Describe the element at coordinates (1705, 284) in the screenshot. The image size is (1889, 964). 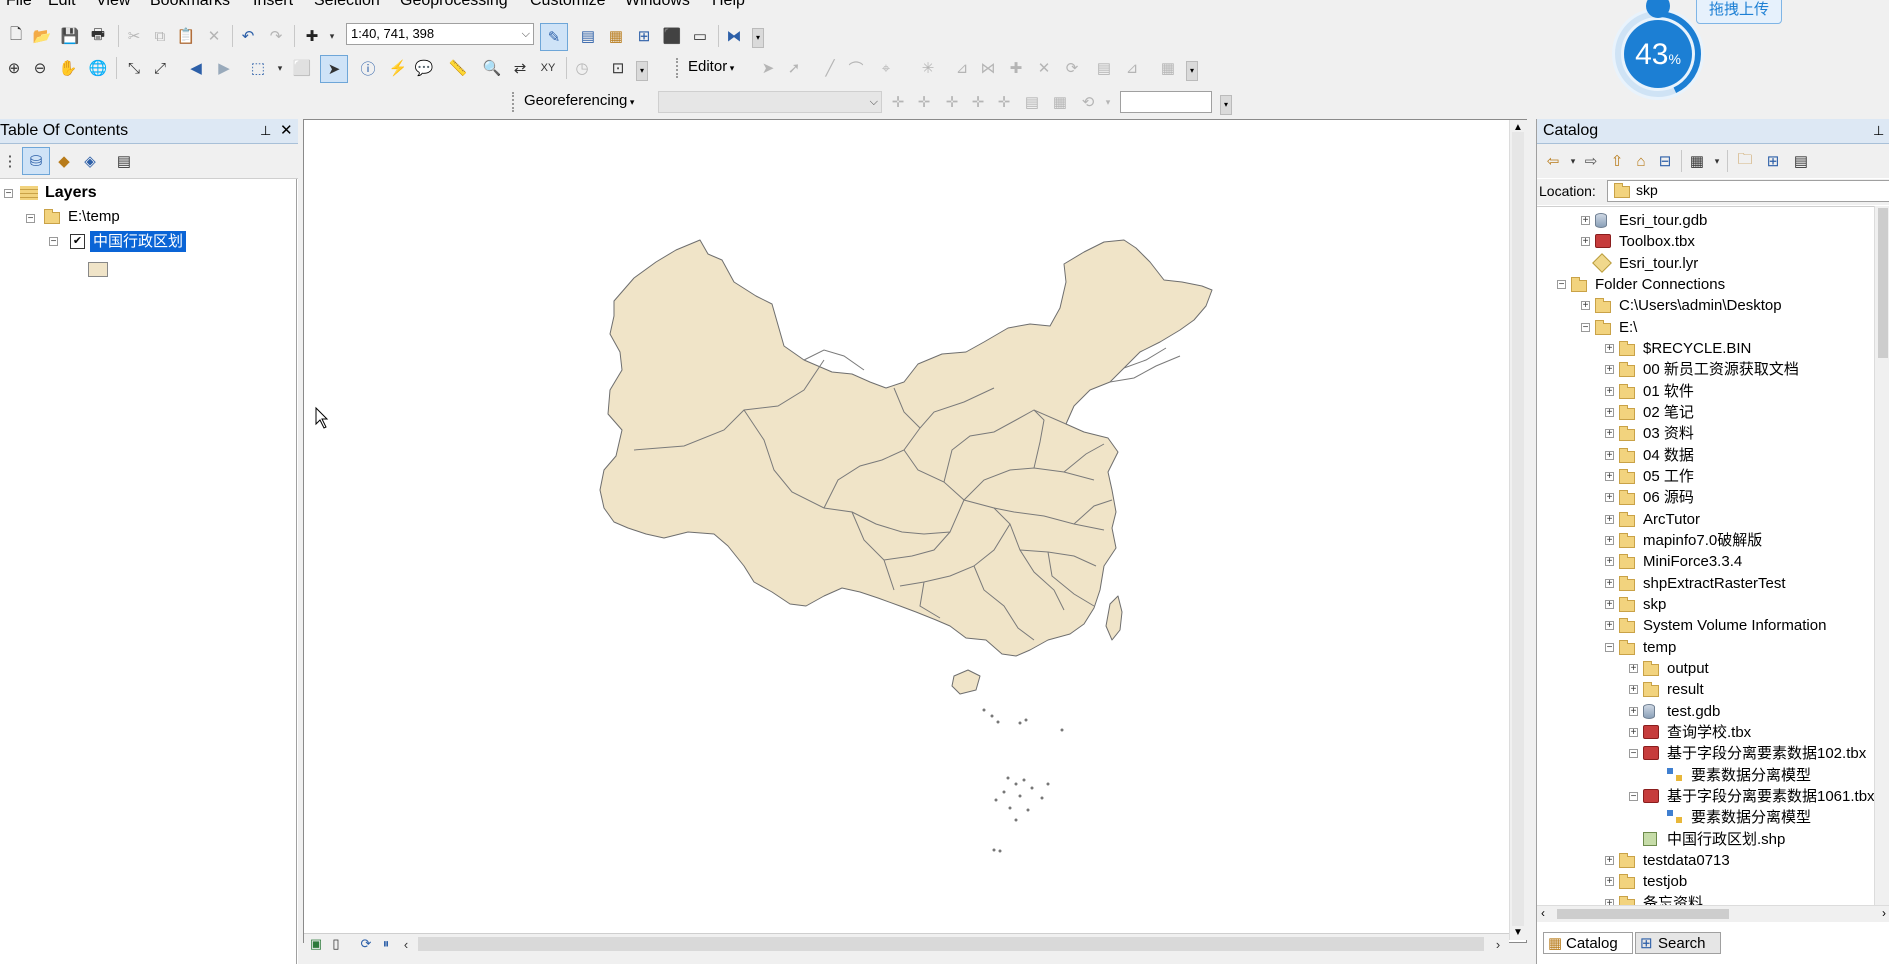
I see `catalog-tree-item: − Folder Connections` at that location.